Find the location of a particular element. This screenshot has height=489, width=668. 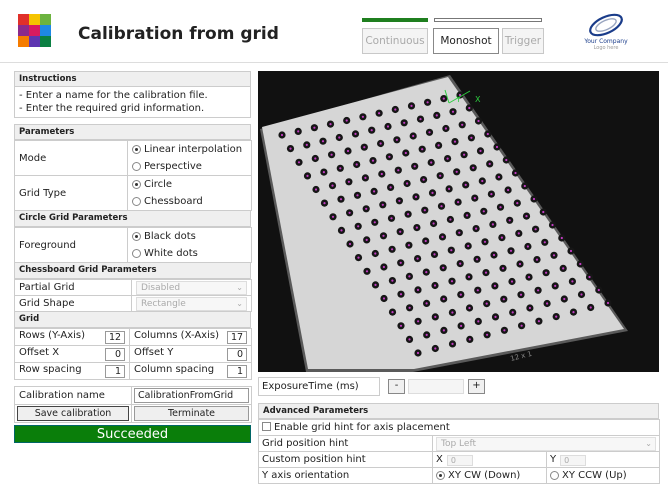

radio-label: XY CW (Down) is located at coordinates (484, 475).